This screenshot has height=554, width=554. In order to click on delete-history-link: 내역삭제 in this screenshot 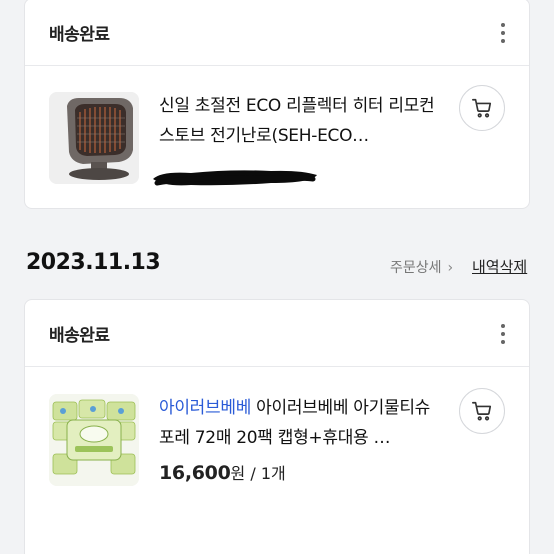, I will do `click(499, 266)`.